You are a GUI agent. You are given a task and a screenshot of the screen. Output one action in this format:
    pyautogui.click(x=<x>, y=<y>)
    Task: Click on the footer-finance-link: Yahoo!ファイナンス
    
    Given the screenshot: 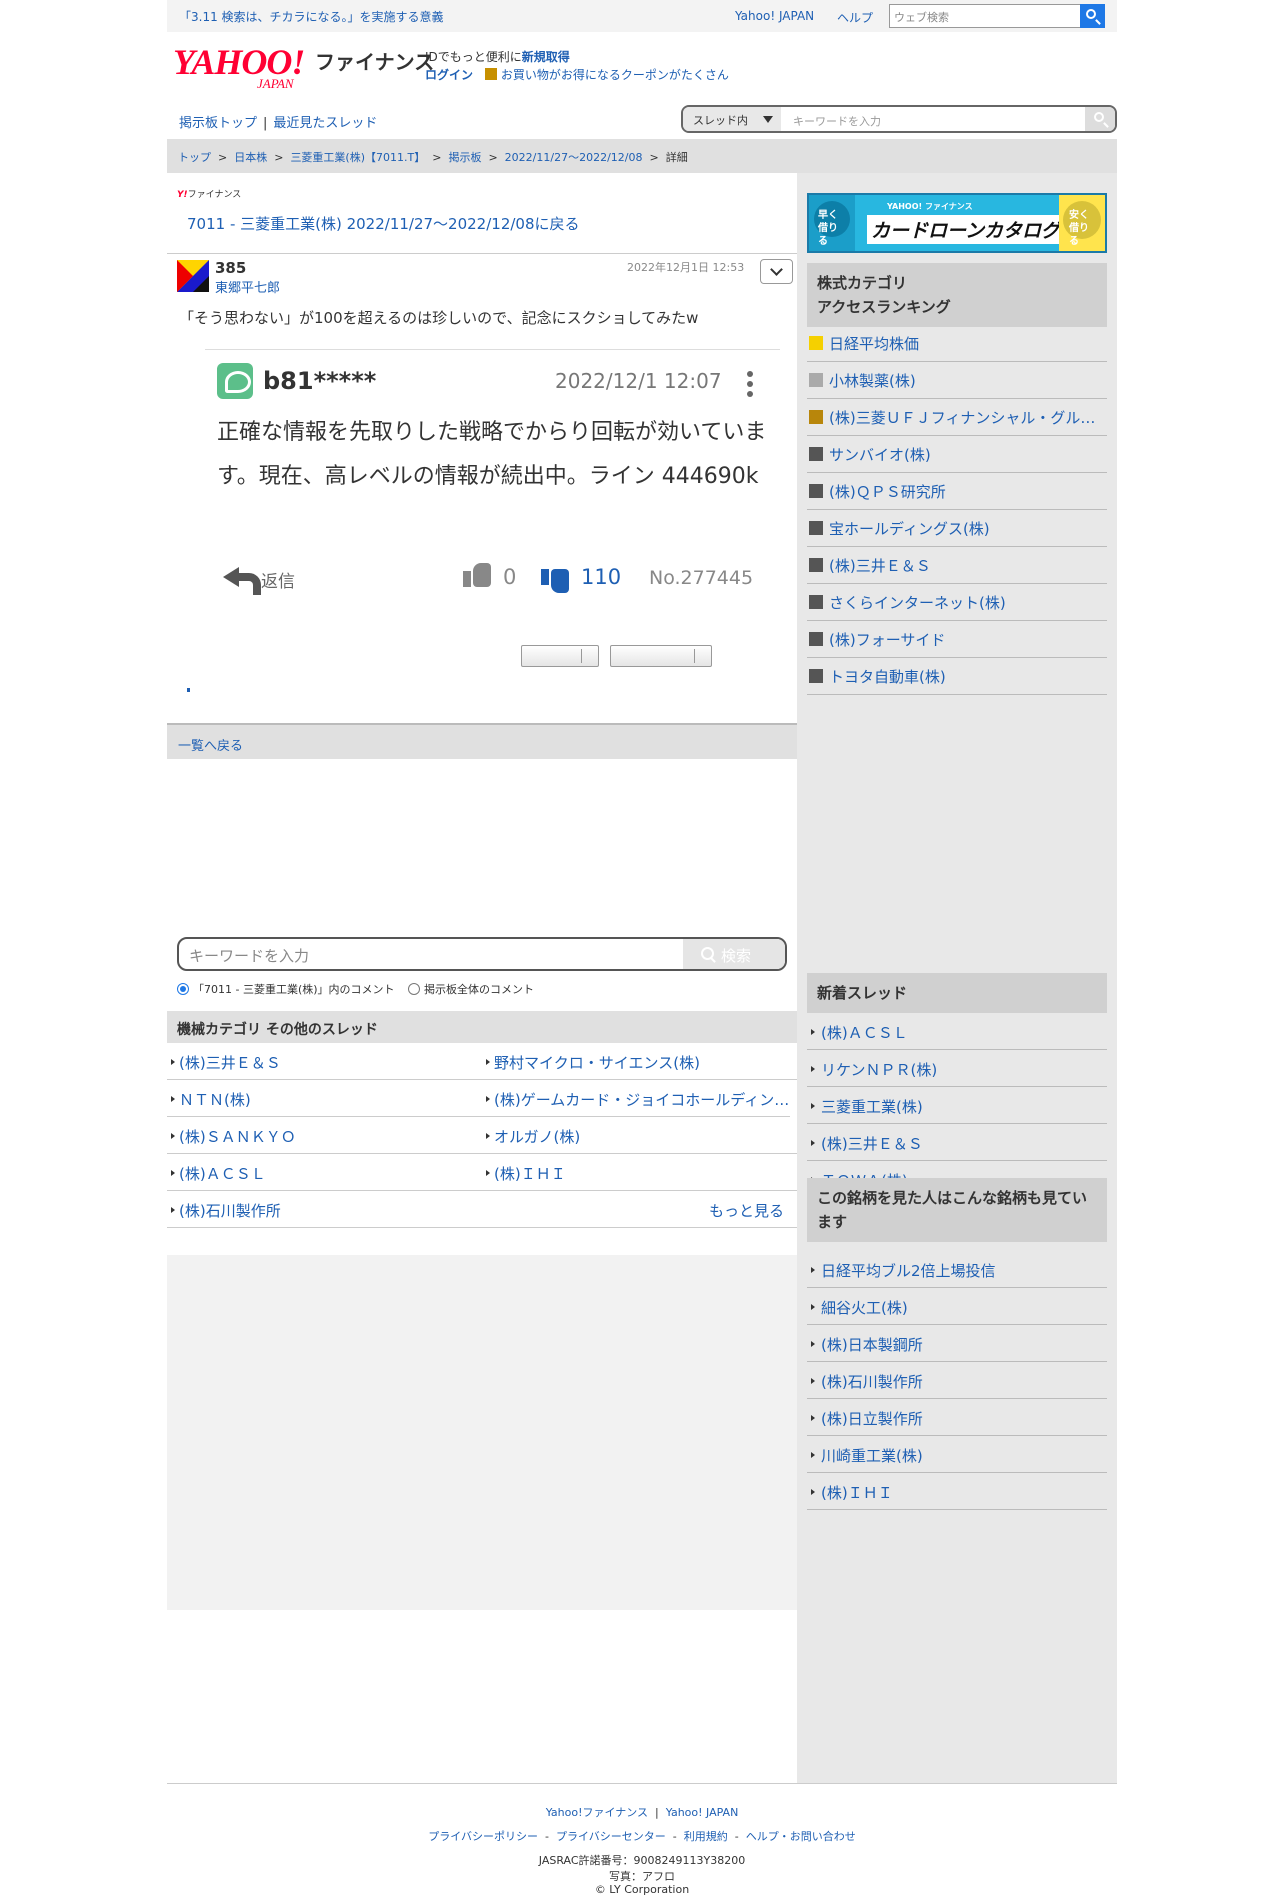 What is the action you would take?
    pyautogui.click(x=597, y=1812)
    